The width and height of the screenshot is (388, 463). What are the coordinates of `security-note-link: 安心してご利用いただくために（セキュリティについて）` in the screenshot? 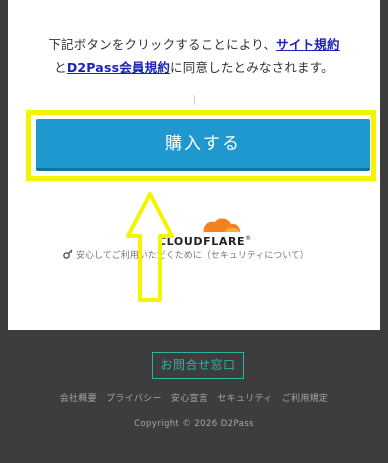 It's located at (203, 254).